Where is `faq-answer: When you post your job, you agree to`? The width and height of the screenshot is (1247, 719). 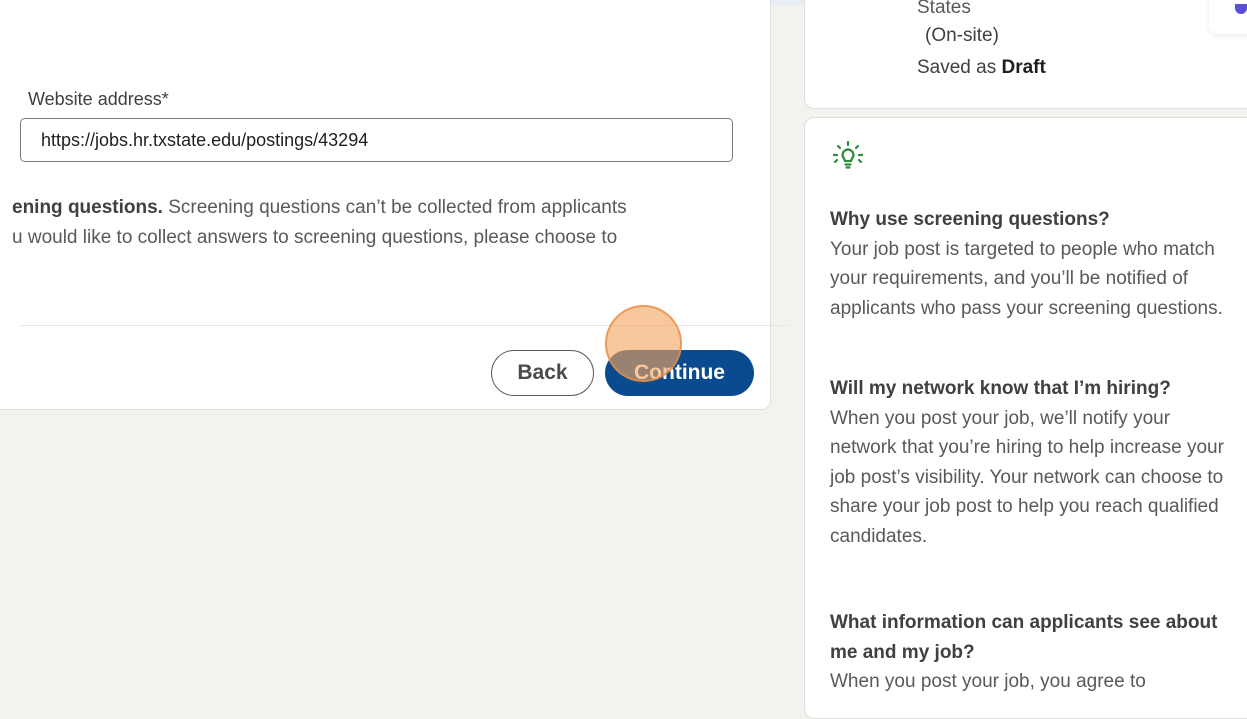
faq-answer: When you post your job, you agree to is located at coordinates (988, 681).